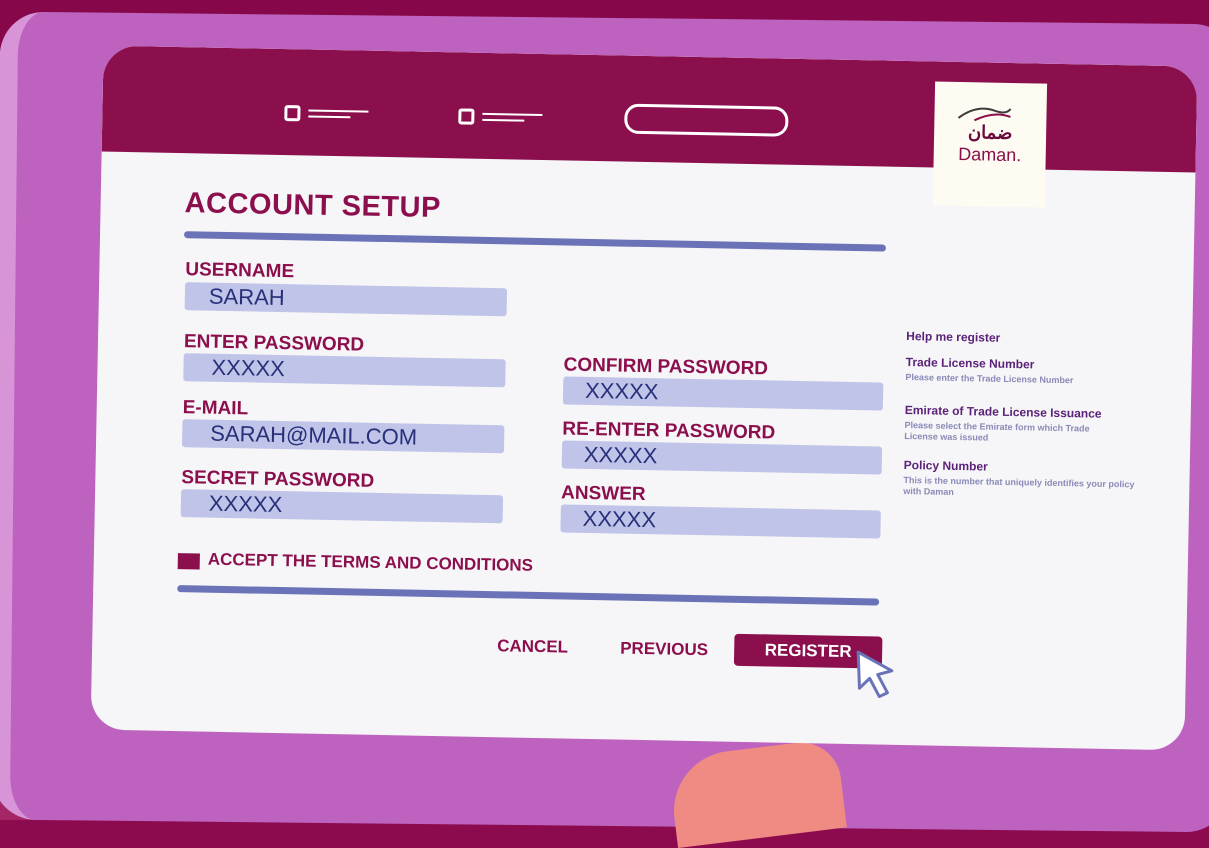 This screenshot has width=1209, height=848. I want to click on help-item-title: Policy Number, so click(945, 466).